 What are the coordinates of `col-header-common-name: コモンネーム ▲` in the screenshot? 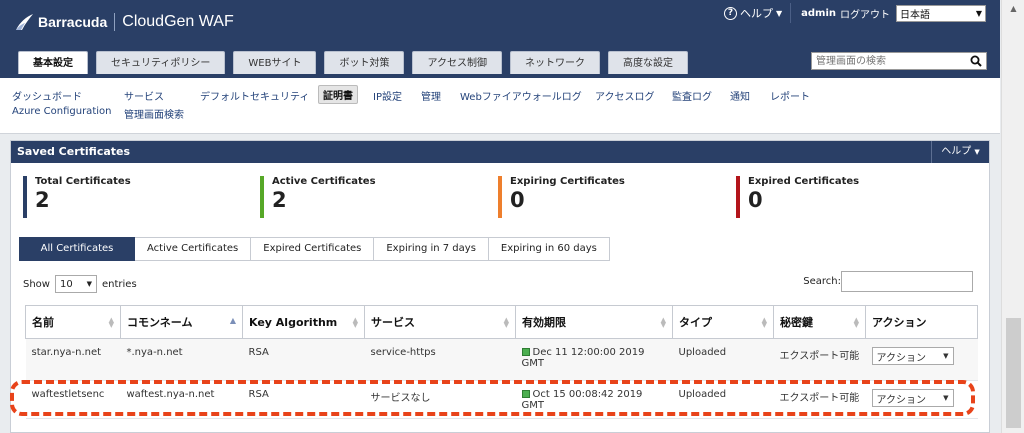 It's located at (181, 322).